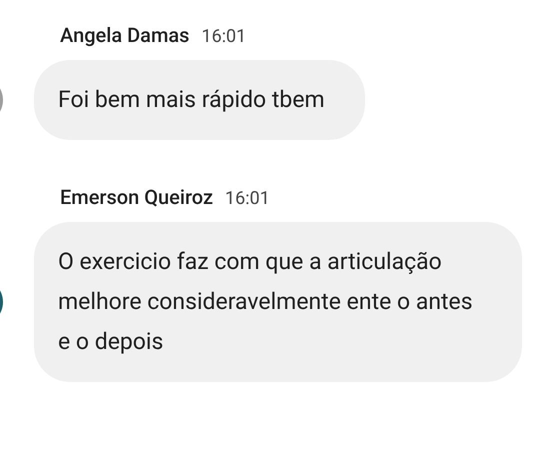 The image size is (550, 450). Describe the element at coordinates (199, 100) in the screenshot. I see `message-bubble: Foi bem mais rápido tbem` at that location.